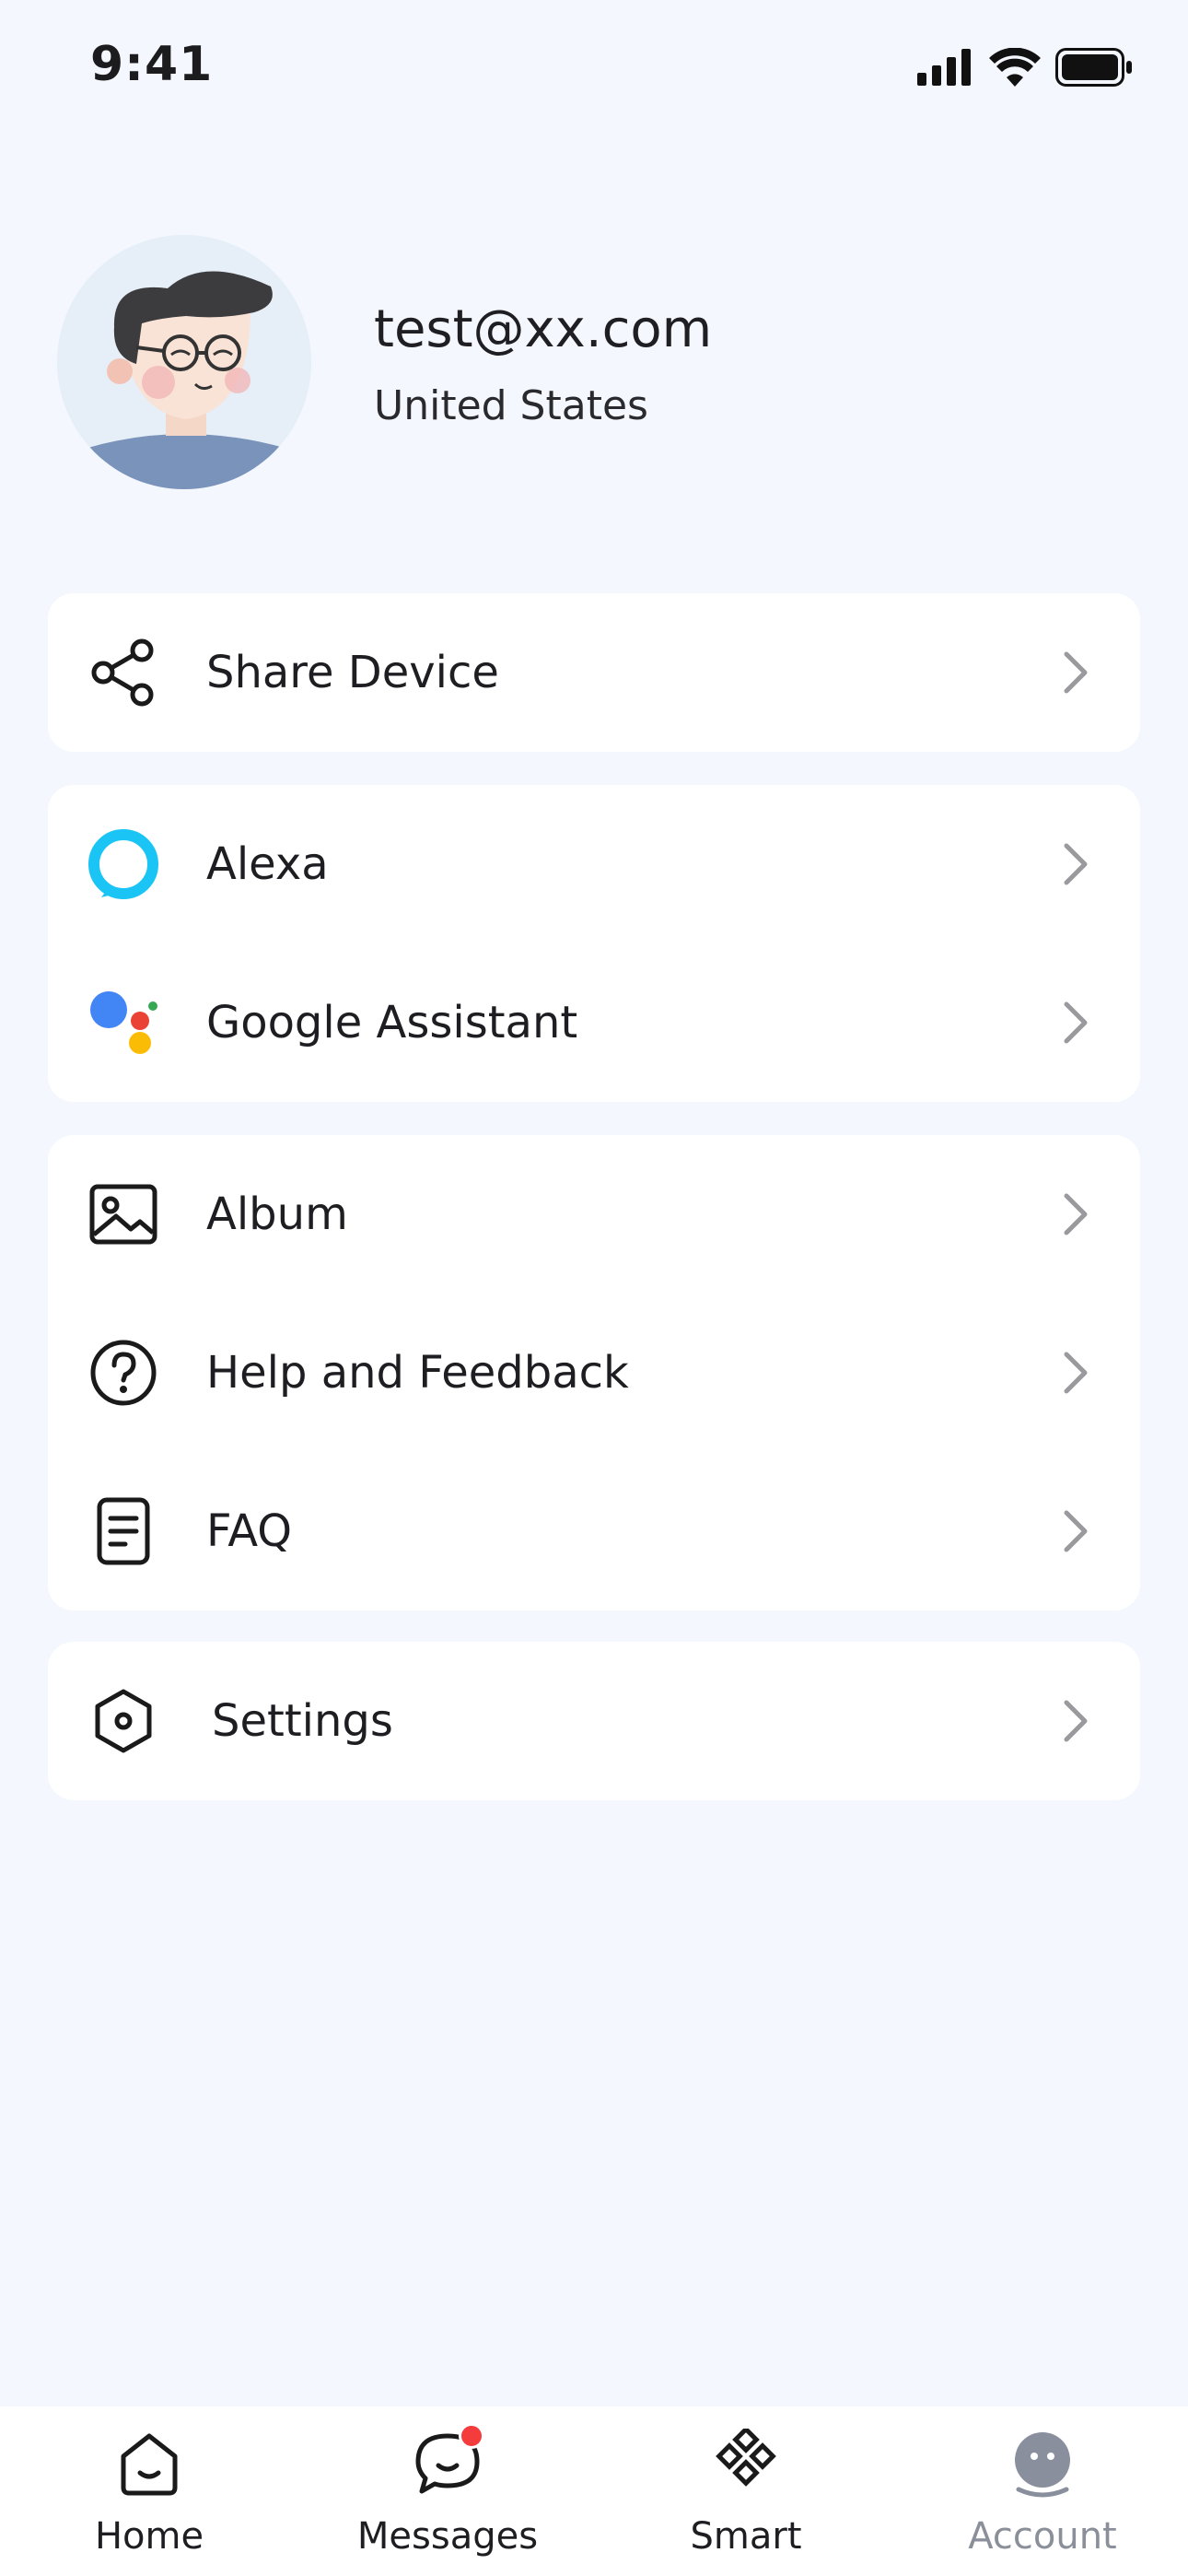 The image size is (1188, 2576). Describe the element at coordinates (417, 1373) in the screenshot. I see `help-feedback-label: Help and Feedback` at that location.